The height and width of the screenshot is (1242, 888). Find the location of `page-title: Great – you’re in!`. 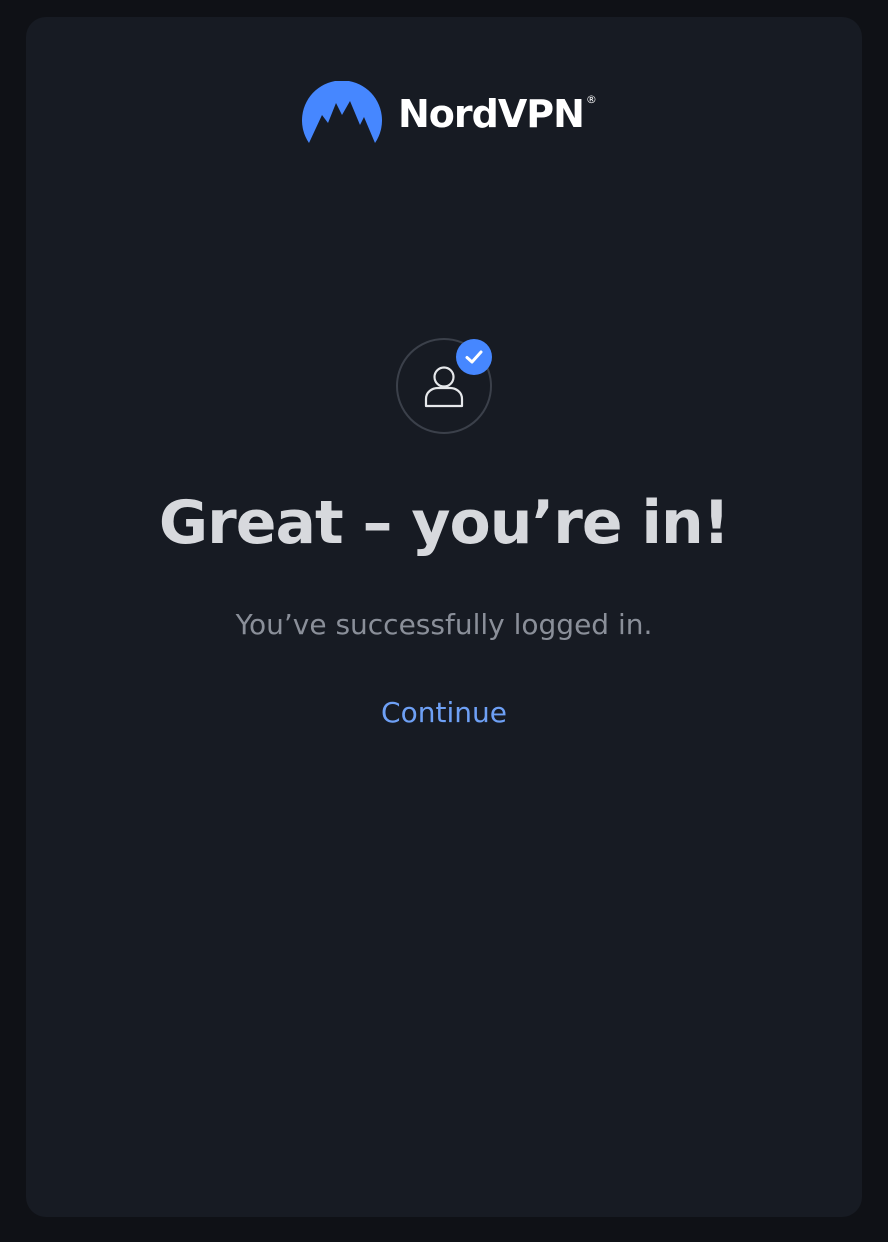

page-title: Great – you’re in! is located at coordinates (444, 523).